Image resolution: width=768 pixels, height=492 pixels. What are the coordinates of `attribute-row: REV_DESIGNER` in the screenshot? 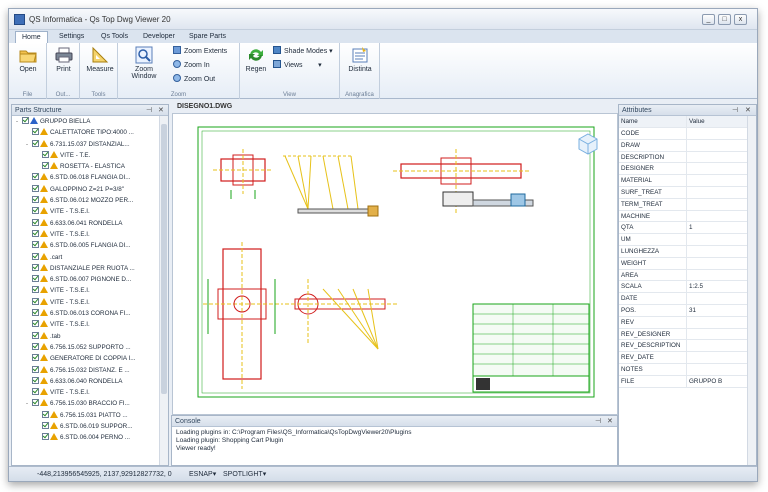 It's located at (683, 334).